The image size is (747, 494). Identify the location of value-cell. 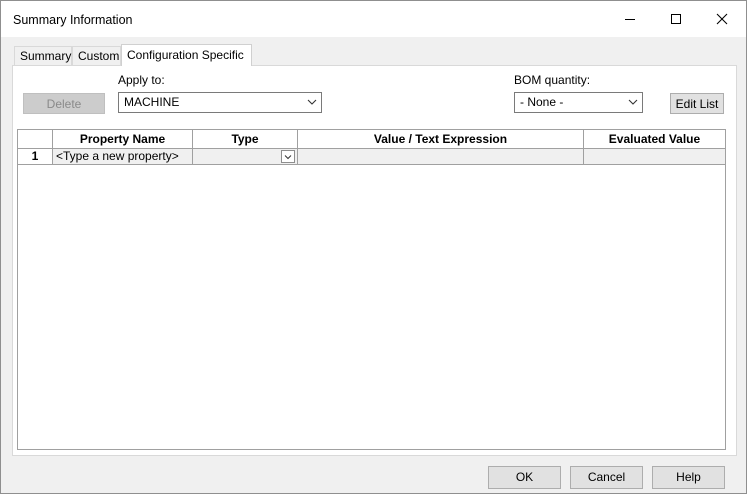
(441, 157).